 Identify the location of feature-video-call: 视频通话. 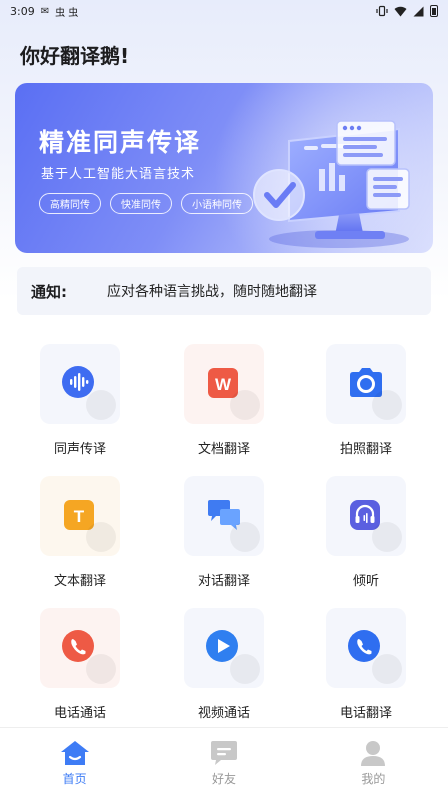
(224, 664).